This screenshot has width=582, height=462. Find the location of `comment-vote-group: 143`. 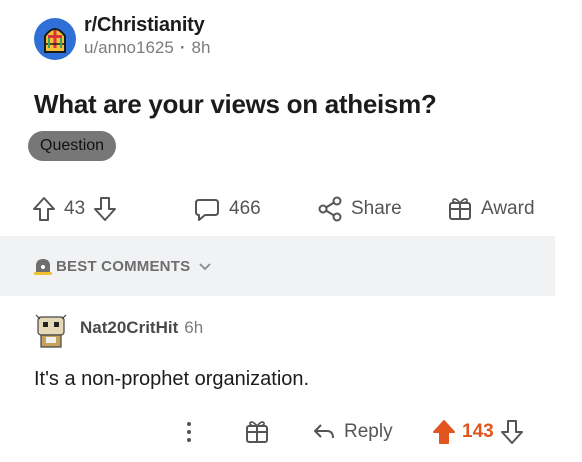

comment-vote-group: 143 is located at coordinates (478, 432).